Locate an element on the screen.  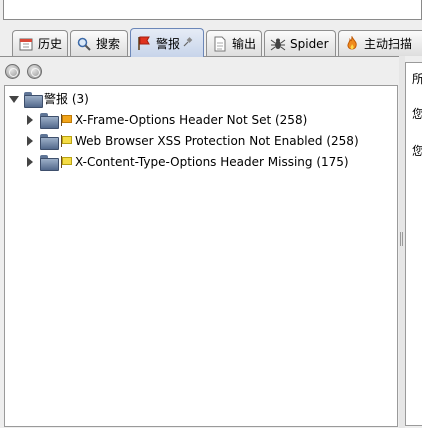
tree-item: X-Frame-Options Header Not Set (258) is located at coordinates (165, 119).